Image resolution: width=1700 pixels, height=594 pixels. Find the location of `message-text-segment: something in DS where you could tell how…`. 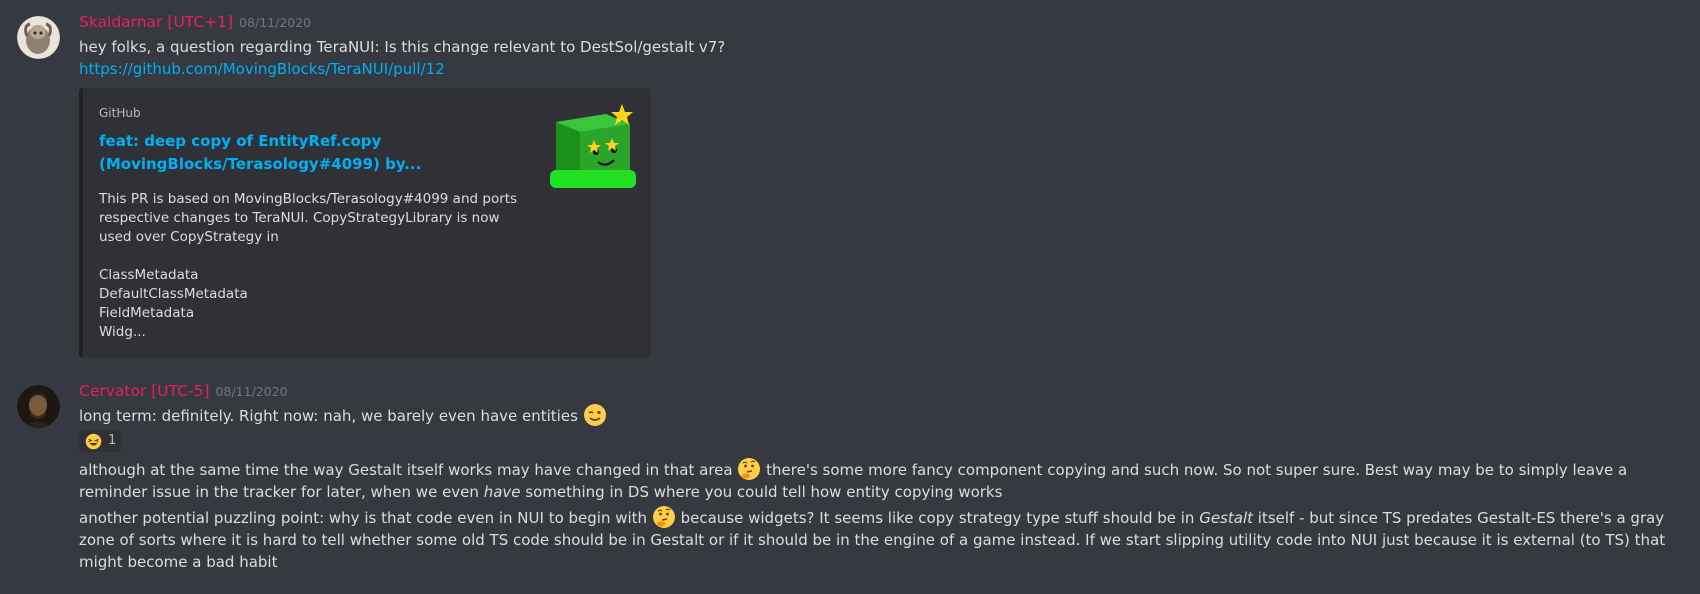

message-text-segment: something in DS where you could tell how… is located at coordinates (761, 492).